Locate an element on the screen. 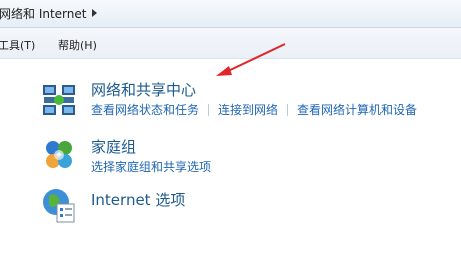 The image size is (461, 263). homegroup-icon is located at coordinates (59, 155).